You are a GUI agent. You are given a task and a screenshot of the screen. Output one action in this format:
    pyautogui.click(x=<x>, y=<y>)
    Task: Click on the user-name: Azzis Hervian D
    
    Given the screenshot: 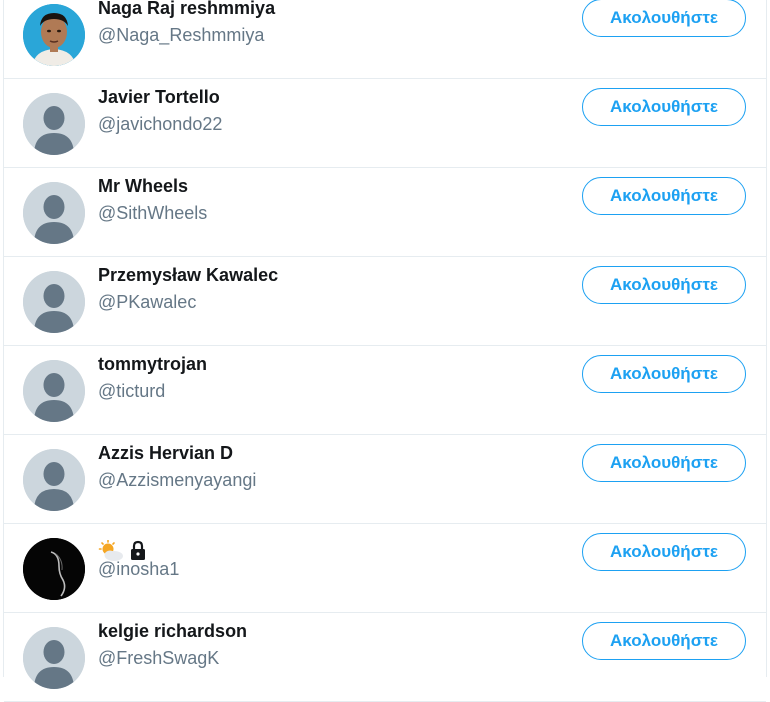 What is the action you would take?
    pyautogui.click(x=165, y=453)
    